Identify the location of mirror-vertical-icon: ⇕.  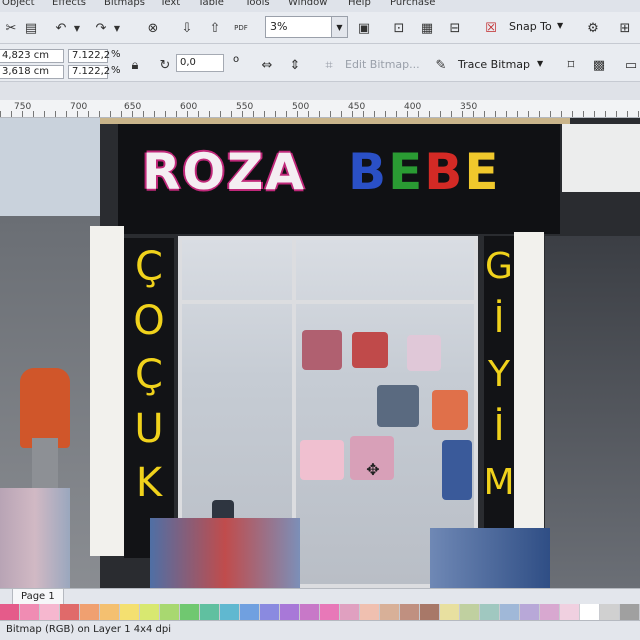
(295, 65).